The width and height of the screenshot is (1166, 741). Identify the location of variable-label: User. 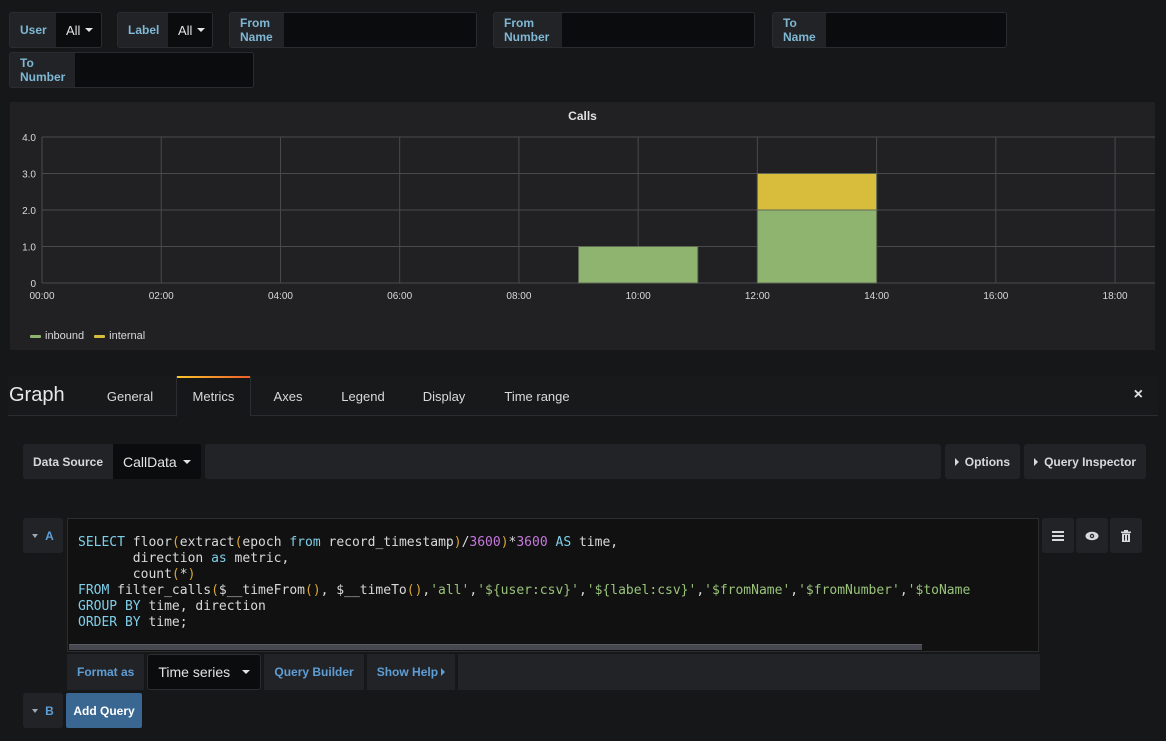
(33, 30).